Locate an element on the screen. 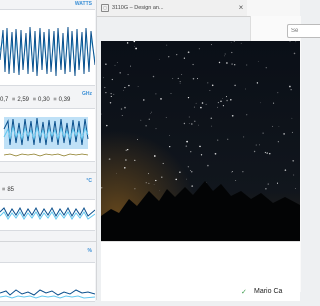 The image size is (320, 306). tab-close-button: × is located at coordinates (241, 8).